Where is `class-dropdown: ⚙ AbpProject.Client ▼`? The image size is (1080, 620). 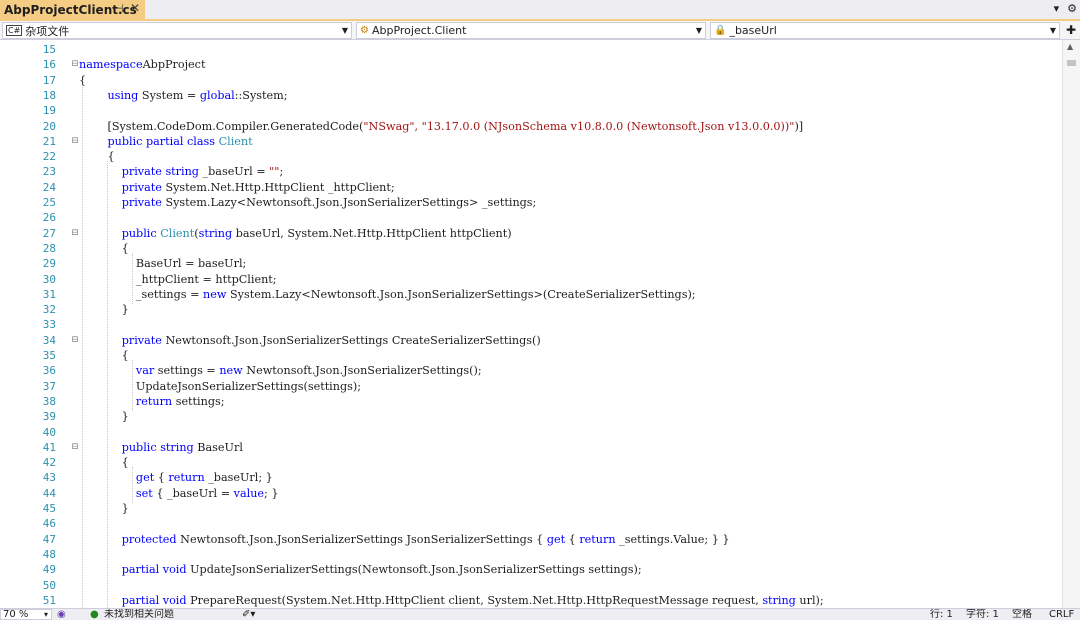 class-dropdown: ⚙ AbpProject.Client ▼ is located at coordinates (531, 30).